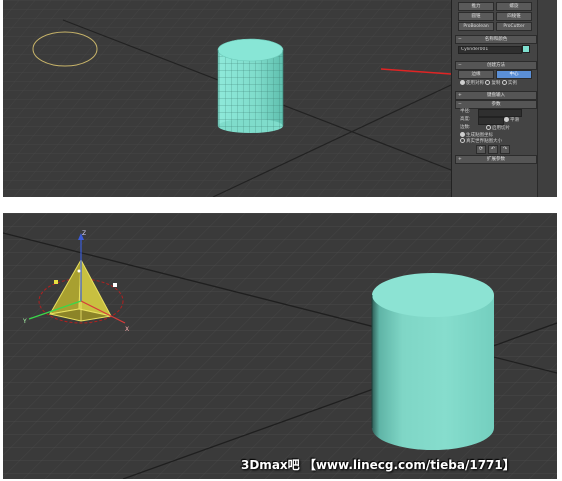 The height and width of the screenshot is (481, 562). What do you see at coordinates (476, 74) in the screenshot?
I see `creation-edge-button: 边缘` at bounding box center [476, 74].